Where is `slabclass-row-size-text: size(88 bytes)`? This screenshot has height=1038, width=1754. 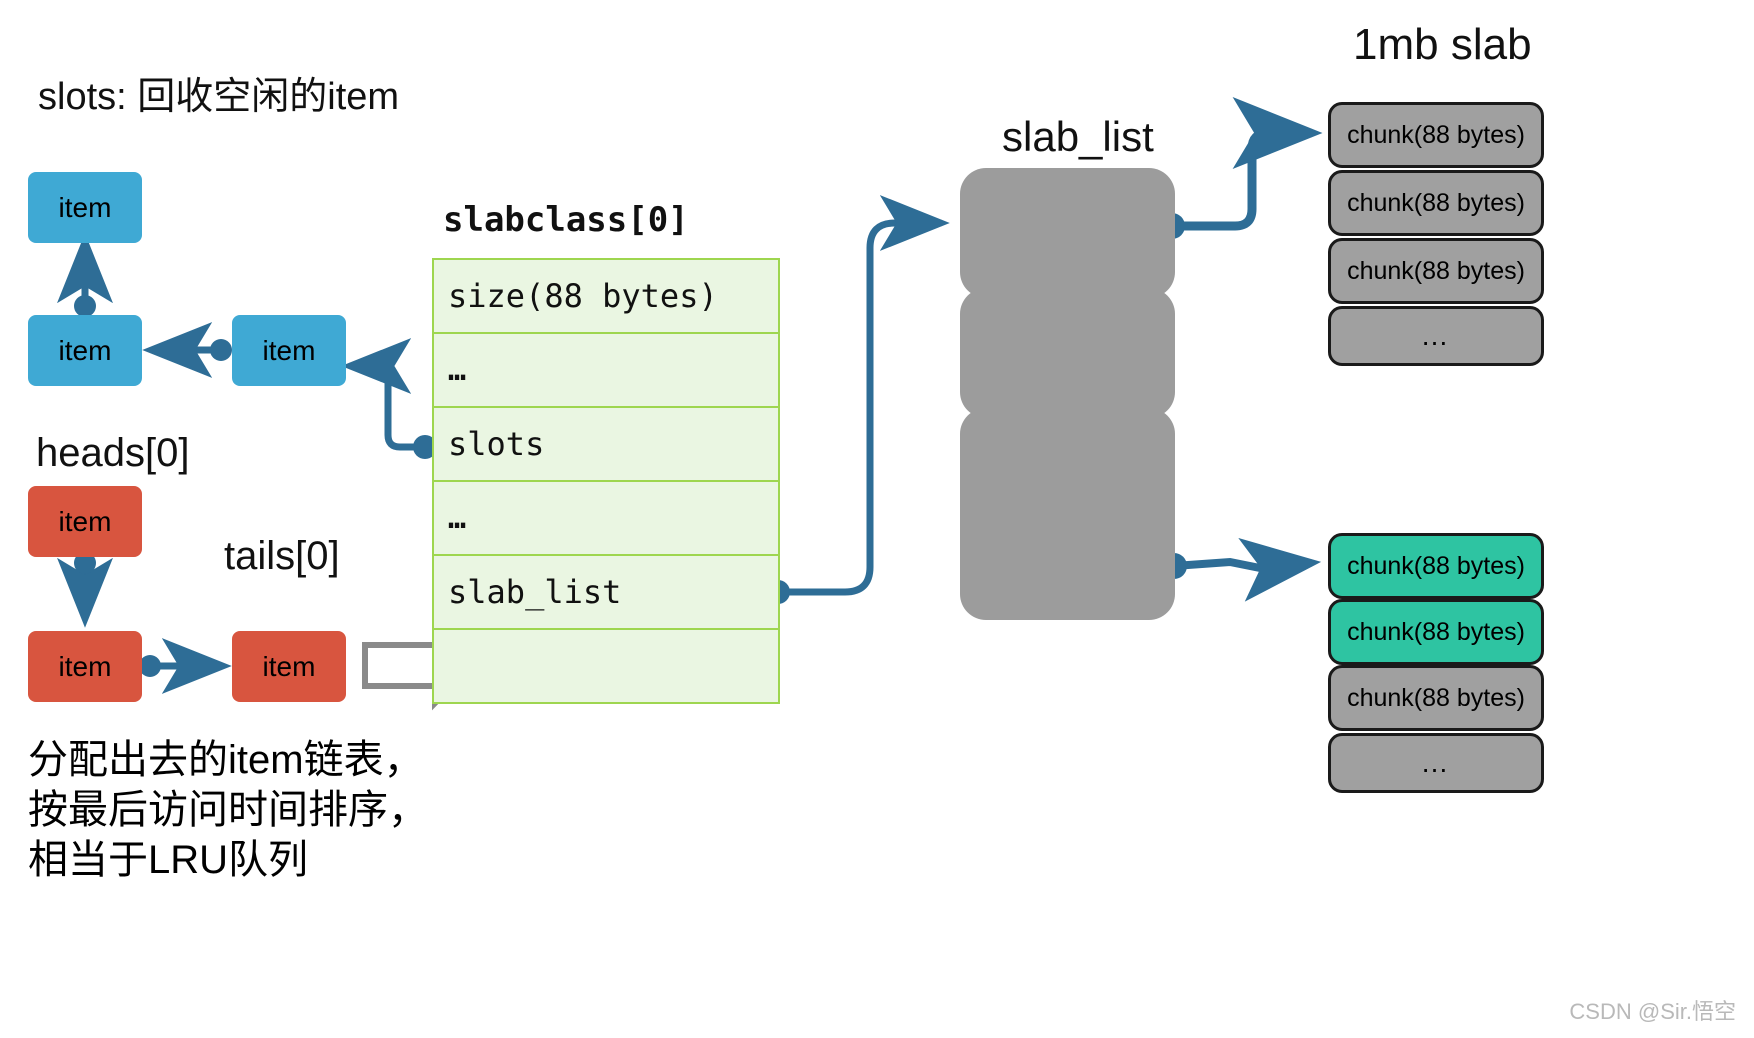
slabclass-row-size-text: size(88 bytes) is located at coordinates (583, 296).